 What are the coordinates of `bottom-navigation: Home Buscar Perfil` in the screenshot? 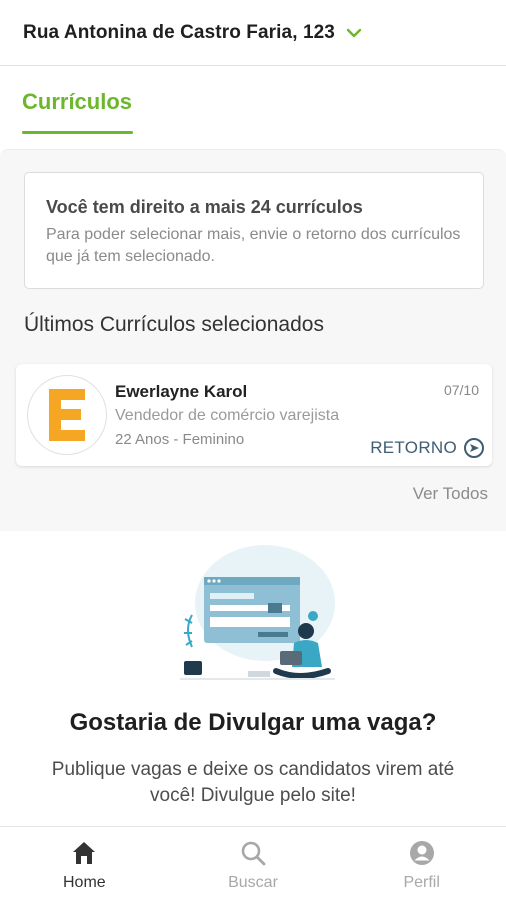 It's located at (253, 863).